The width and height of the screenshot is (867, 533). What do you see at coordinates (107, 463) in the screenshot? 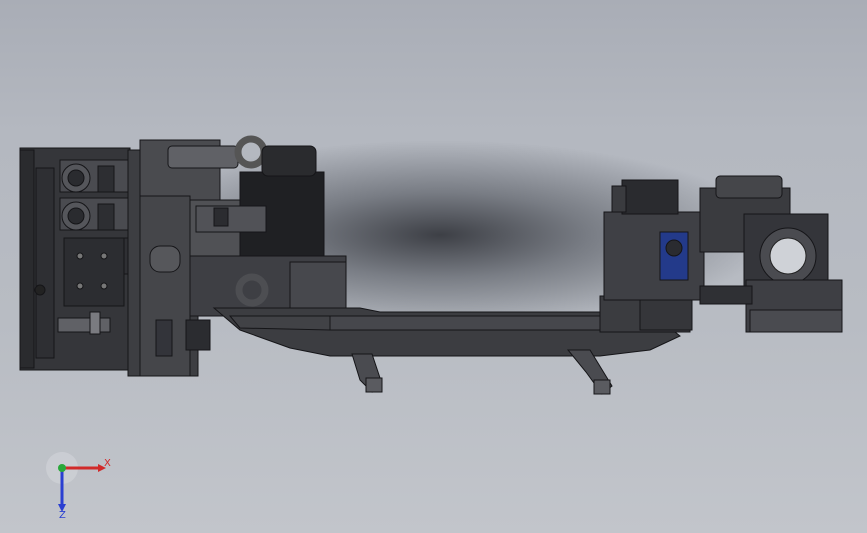
I see `x-axis-label: X` at bounding box center [107, 463].